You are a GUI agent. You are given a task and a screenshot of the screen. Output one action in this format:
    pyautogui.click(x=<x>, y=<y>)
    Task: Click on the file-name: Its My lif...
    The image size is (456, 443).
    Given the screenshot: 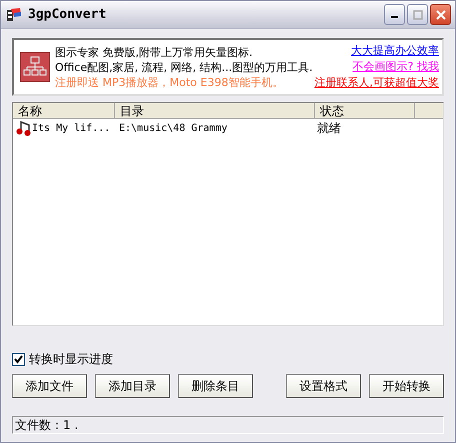 What is the action you would take?
    pyautogui.click(x=71, y=128)
    